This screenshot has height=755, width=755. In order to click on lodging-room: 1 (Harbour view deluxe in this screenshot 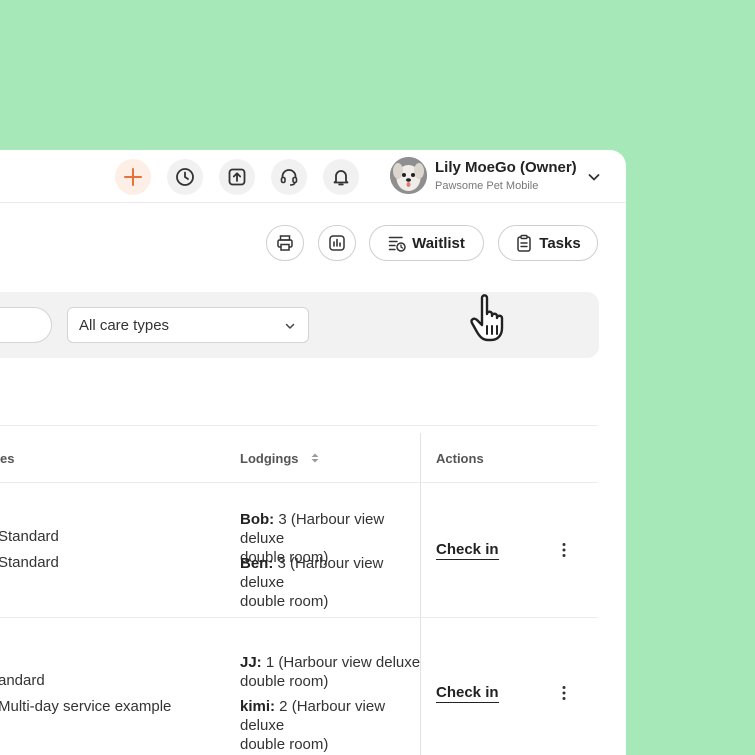, I will do `click(341, 662)`.